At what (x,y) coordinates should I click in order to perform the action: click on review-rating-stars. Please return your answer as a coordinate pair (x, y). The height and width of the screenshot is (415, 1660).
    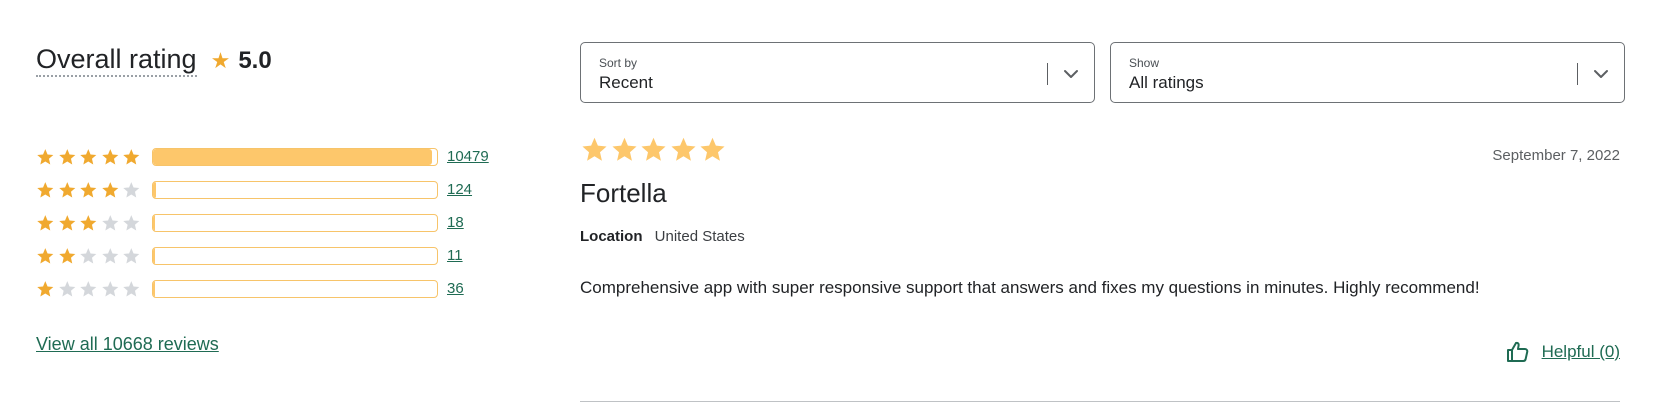
    Looking at the image, I should click on (654, 149).